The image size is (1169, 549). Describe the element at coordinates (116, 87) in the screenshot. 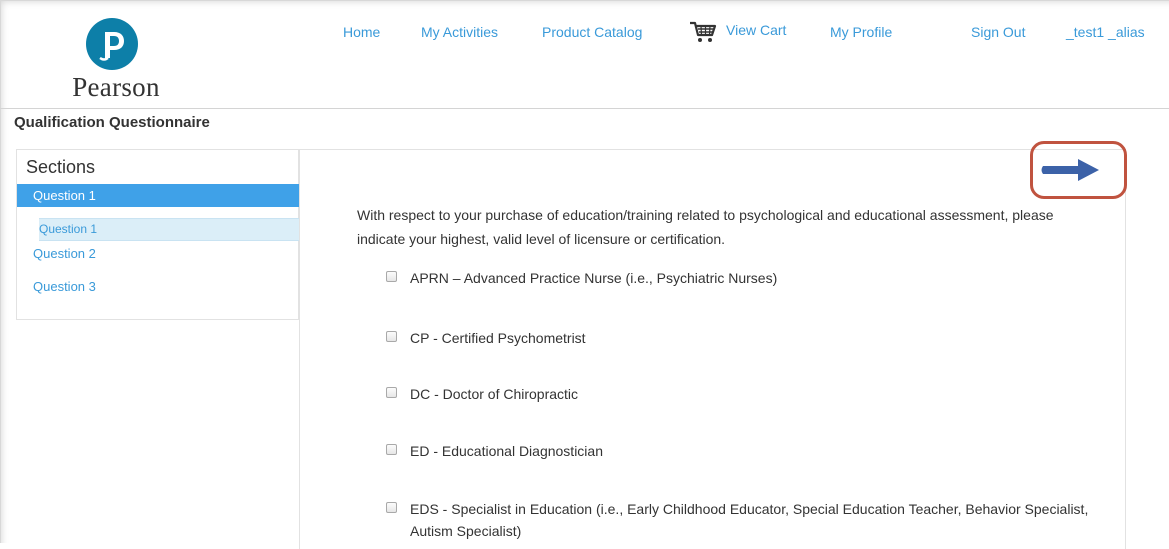

I see `logo-text: Pearson` at that location.